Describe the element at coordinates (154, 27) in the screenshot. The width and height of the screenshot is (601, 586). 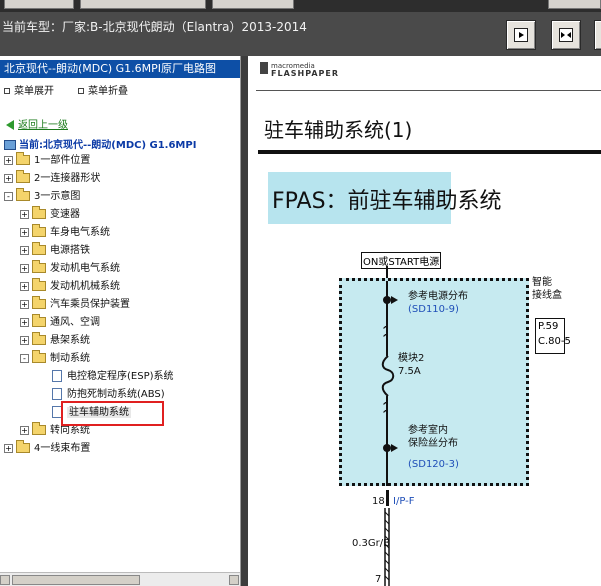
I see `current-vehicle-title: 当前车型：厂家:B-北京现代朗动（Elantra）2013-2014` at that location.